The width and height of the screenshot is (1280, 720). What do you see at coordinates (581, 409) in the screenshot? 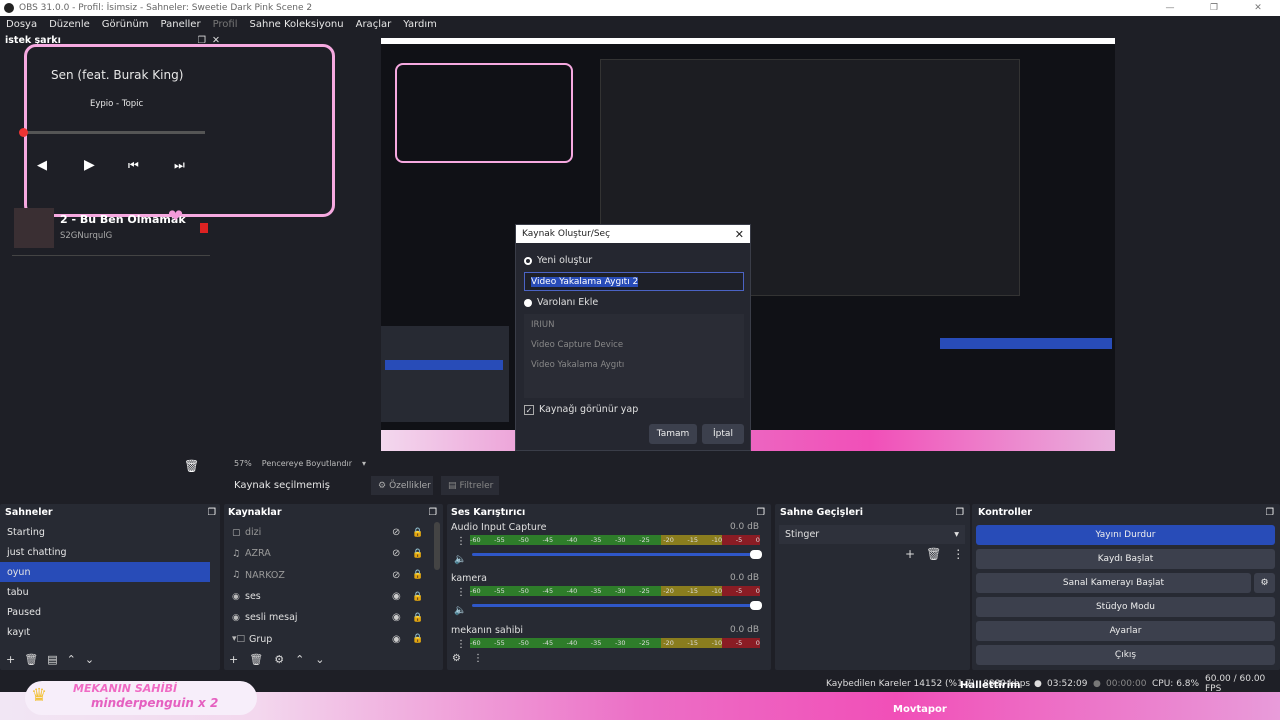
I see `visible-checkbox: ✓ Kaynağı görünür yap` at bounding box center [581, 409].